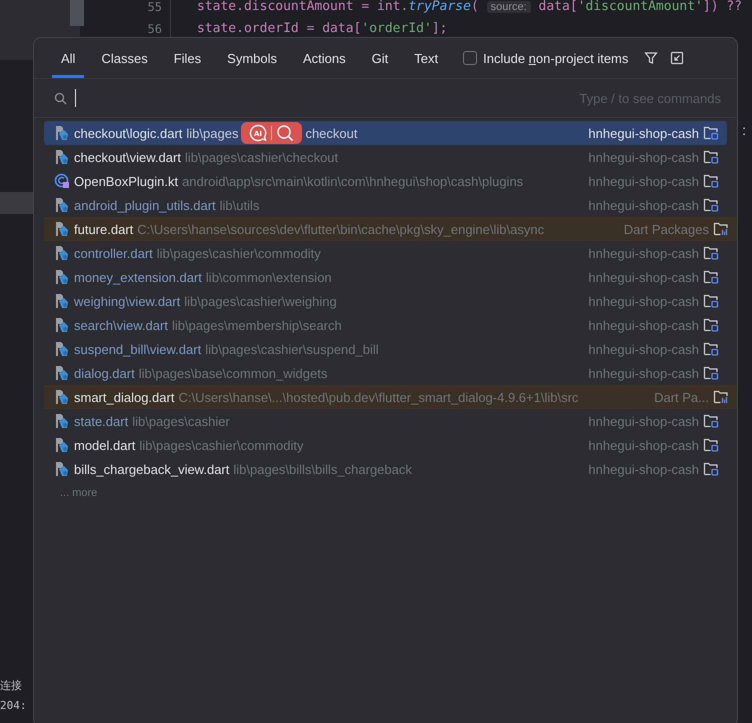  What do you see at coordinates (322, 469) in the screenshot?
I see `file-path: lib\pages\bills\bills_chargeback` at bounding box center [322, 469].